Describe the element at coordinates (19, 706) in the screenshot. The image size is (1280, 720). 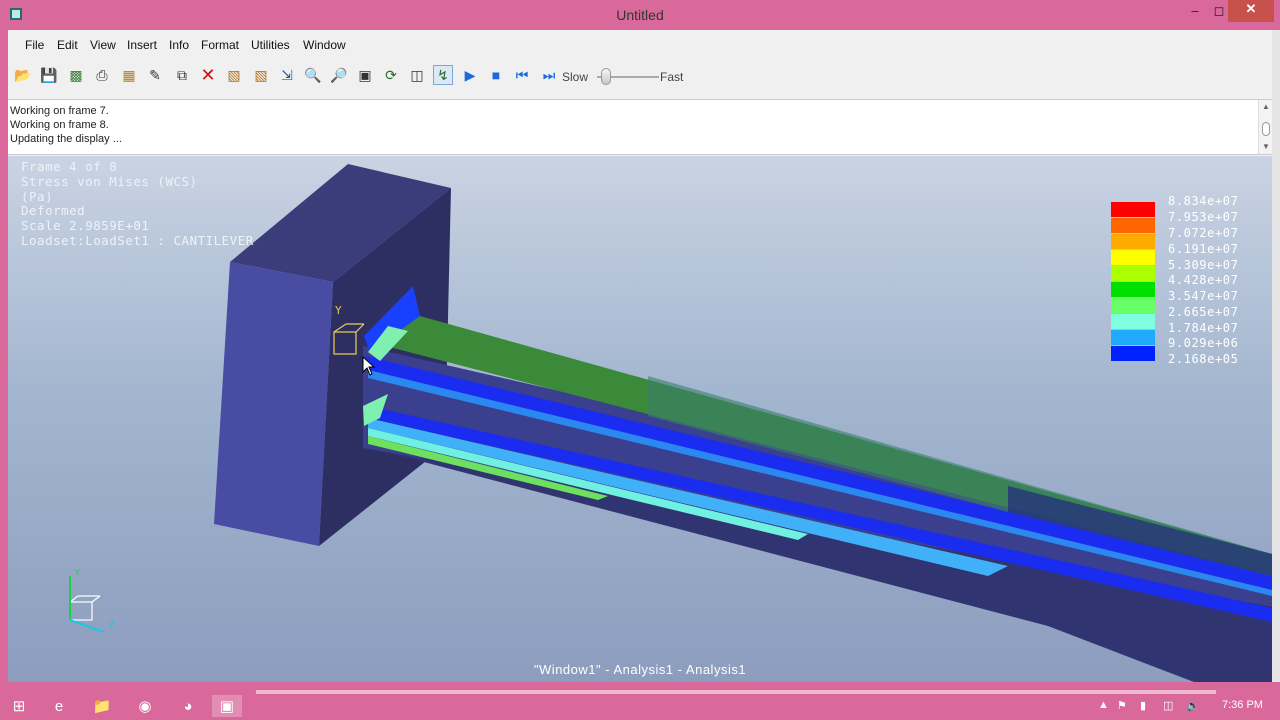
I see `start-icon: ⊞` at that location.